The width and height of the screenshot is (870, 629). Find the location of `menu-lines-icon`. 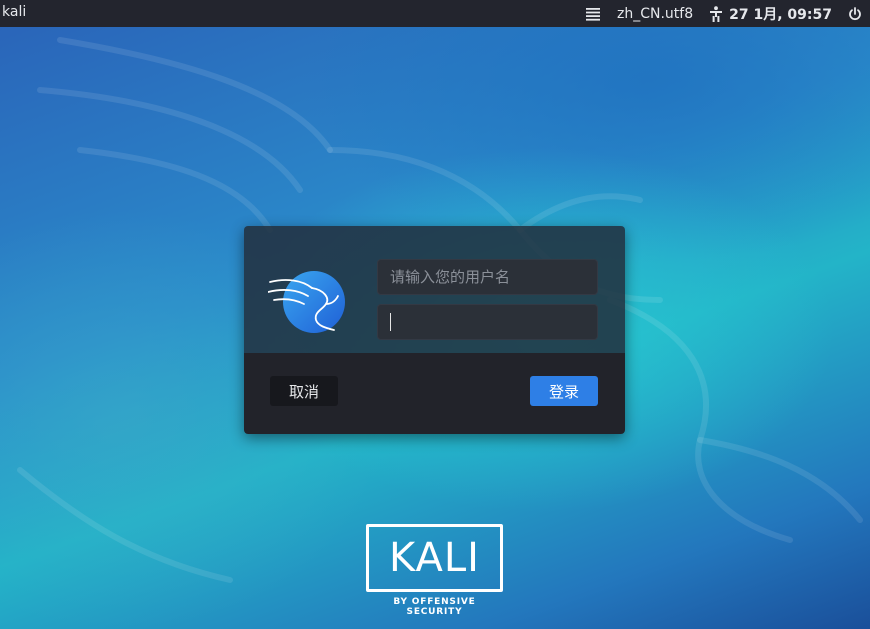

menu-lines-icon is located at coordinates (593, 14).